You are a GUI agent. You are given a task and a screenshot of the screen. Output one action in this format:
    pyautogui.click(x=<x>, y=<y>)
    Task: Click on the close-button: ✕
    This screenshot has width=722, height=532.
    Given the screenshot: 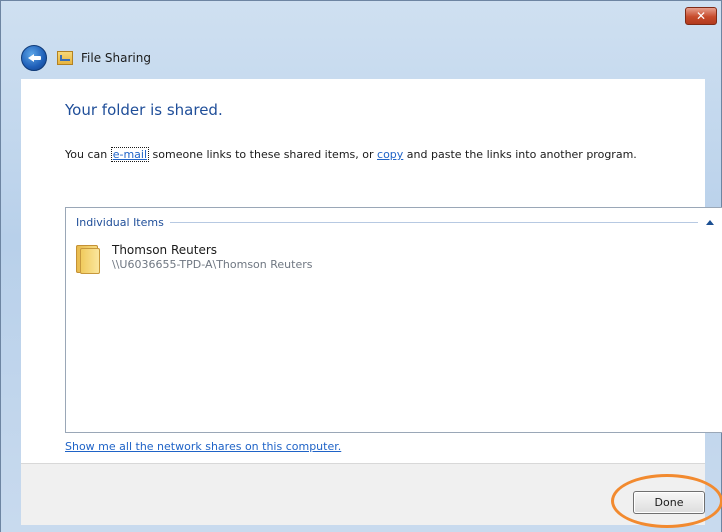 What is the action you would take?
    pyautogui.click(x=701, y=16)
    